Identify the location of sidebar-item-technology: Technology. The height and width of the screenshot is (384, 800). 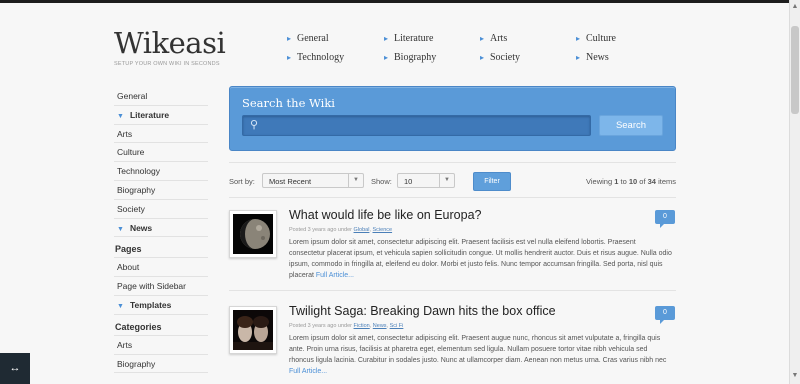
(161, 171).